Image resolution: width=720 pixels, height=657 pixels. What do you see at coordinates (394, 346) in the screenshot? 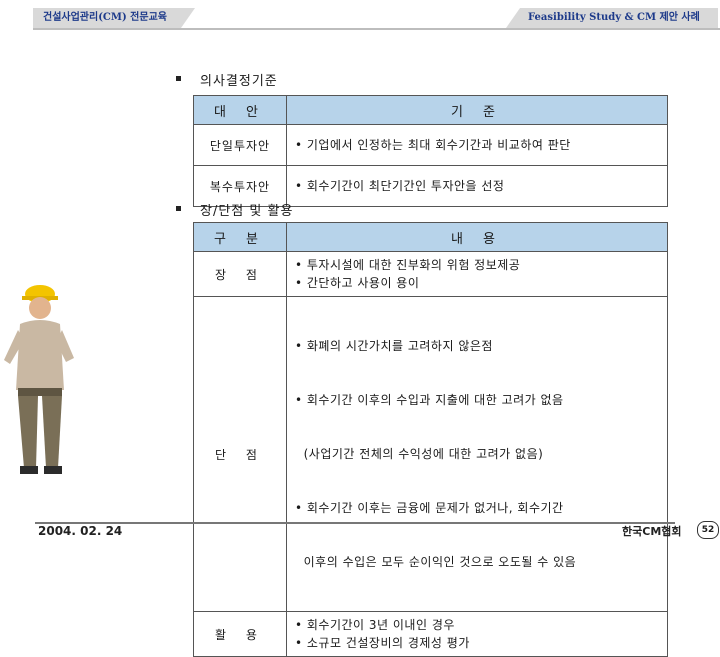
I see `content-line: • 화폐의 시간가치를 고려하지 않은점` at bounding box center [394, 346].